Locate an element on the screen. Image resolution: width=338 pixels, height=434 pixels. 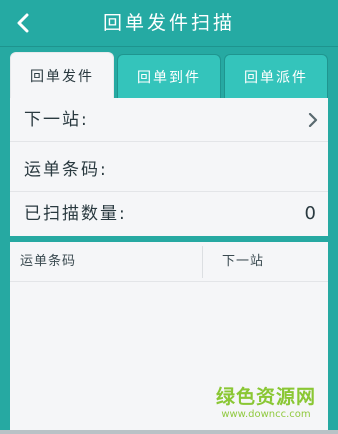
scanned-count-row: 已扫描数量: 0 is located at coordinates (169, 214).